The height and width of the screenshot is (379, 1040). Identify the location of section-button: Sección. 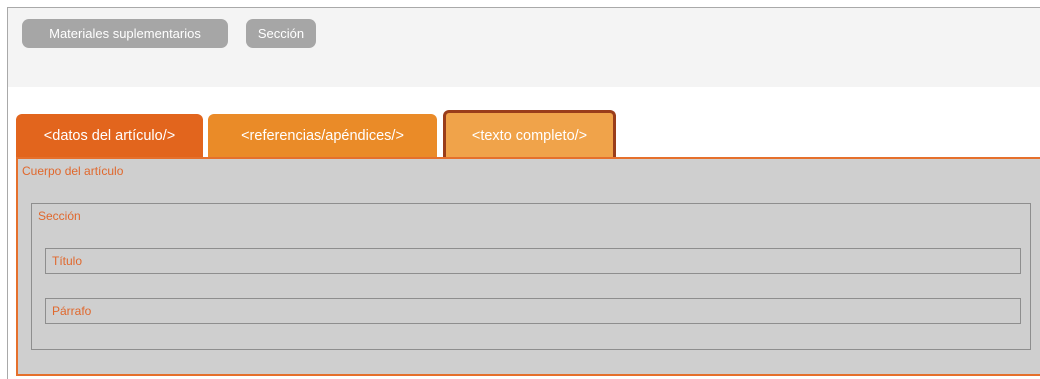
(281, 33).